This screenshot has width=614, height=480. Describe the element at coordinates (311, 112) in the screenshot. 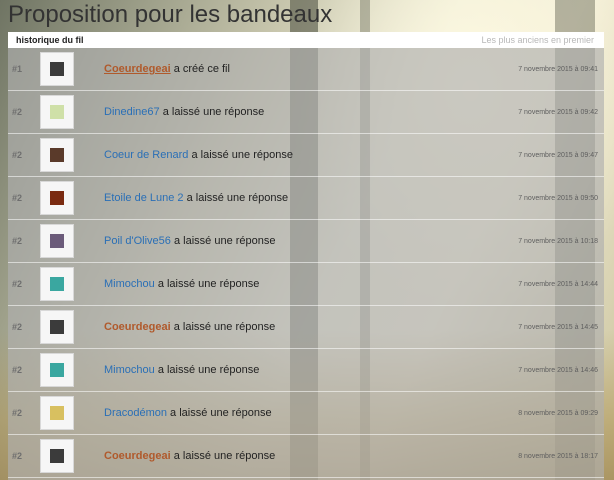

I see `post-message: Dinedine67 a laissé une réponse` at that location.